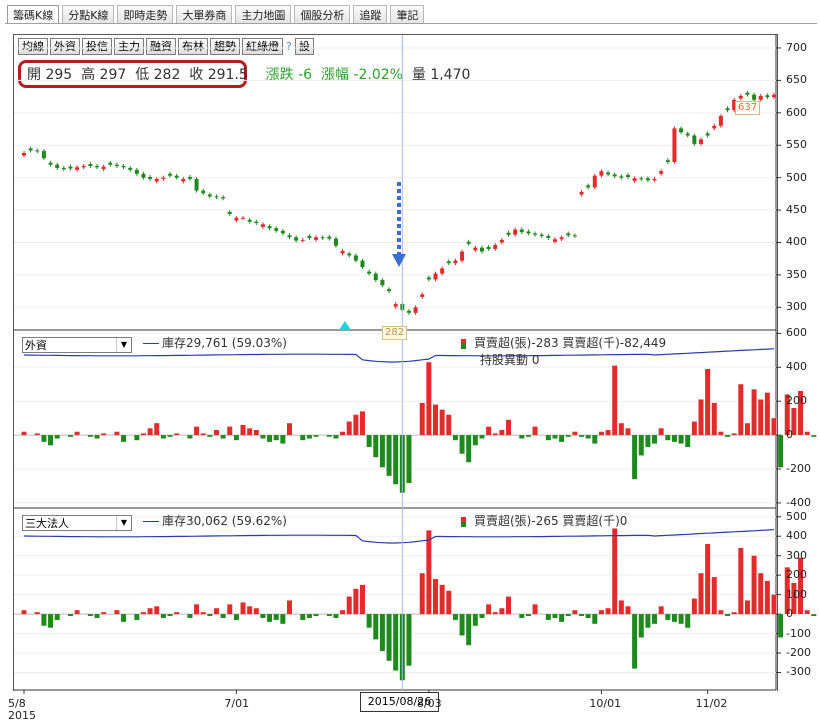 The image size is (820, 727). Describe the element at coordinates (796, 210) in the screenshot. I see `y-tick-label: 450` at that location.